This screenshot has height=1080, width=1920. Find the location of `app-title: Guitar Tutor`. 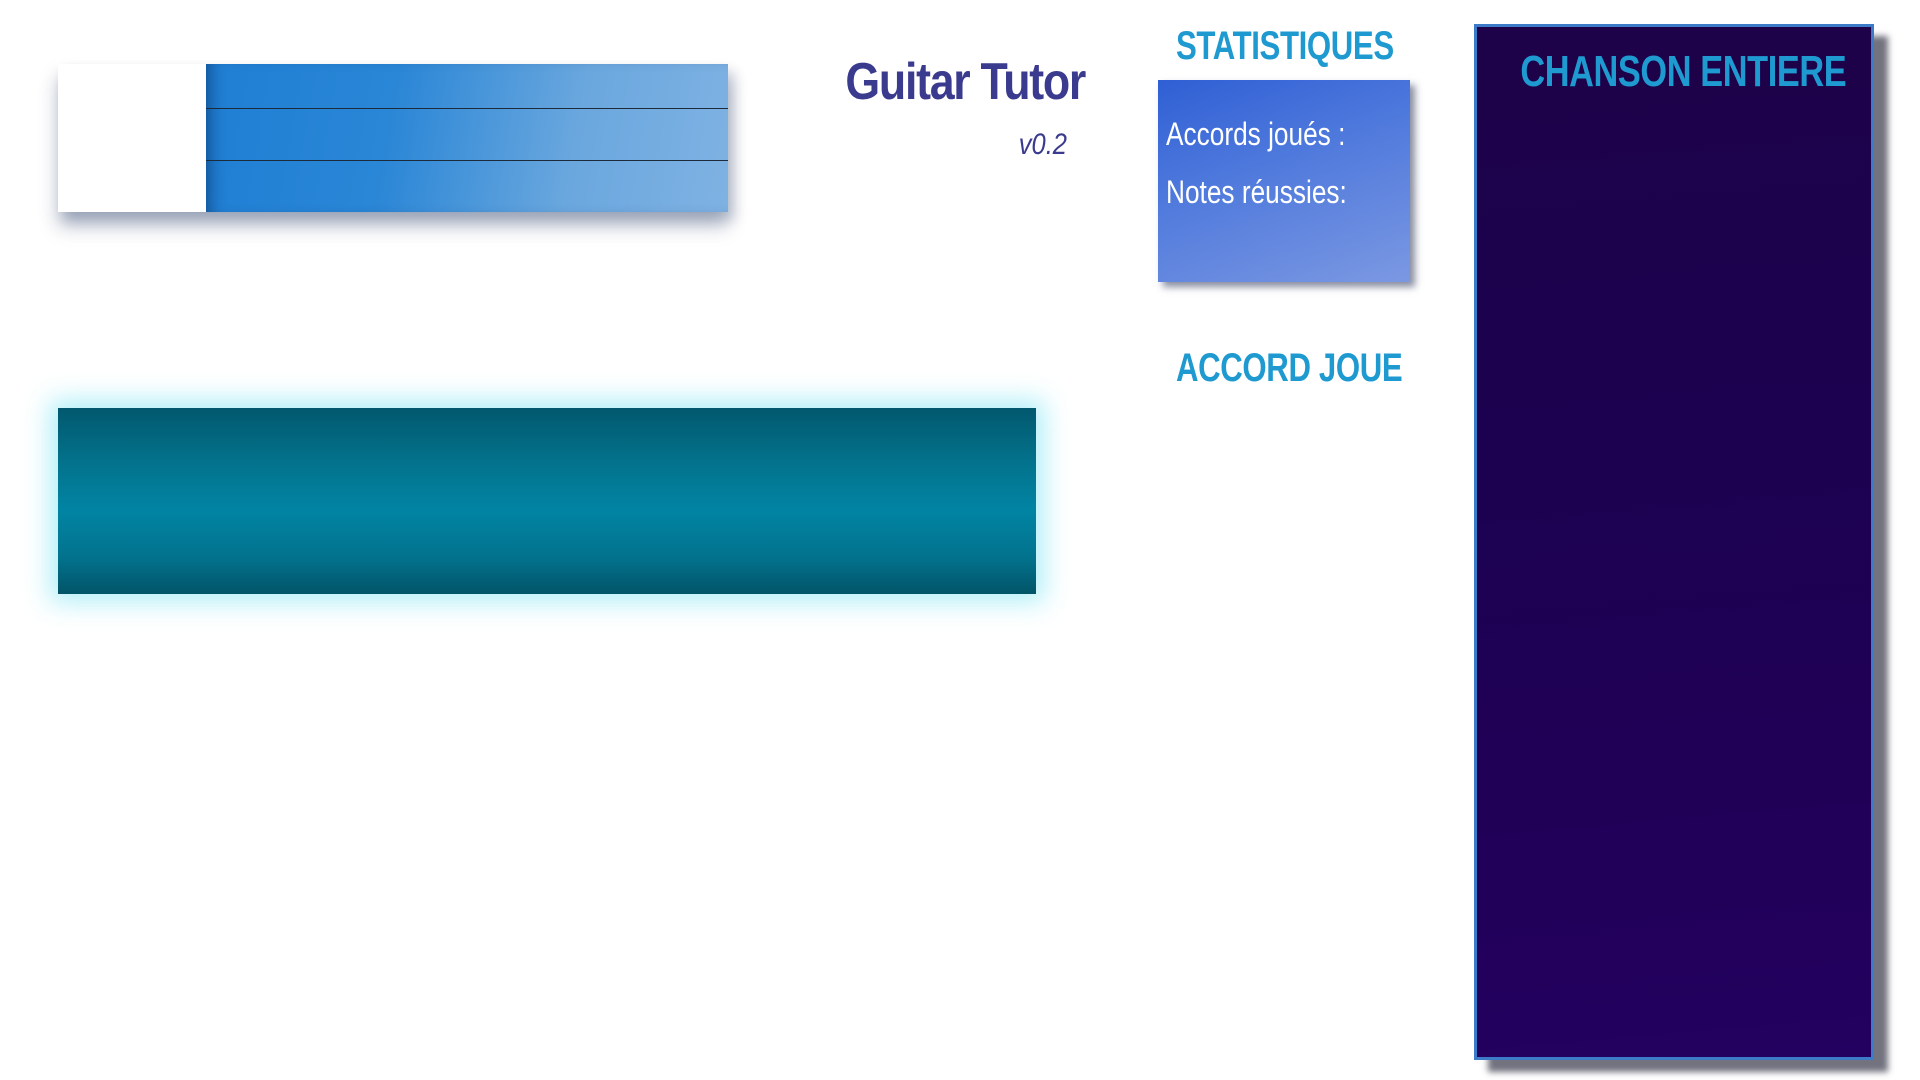

app-title: Guitar Tutor is located at coordinates (965, 82).